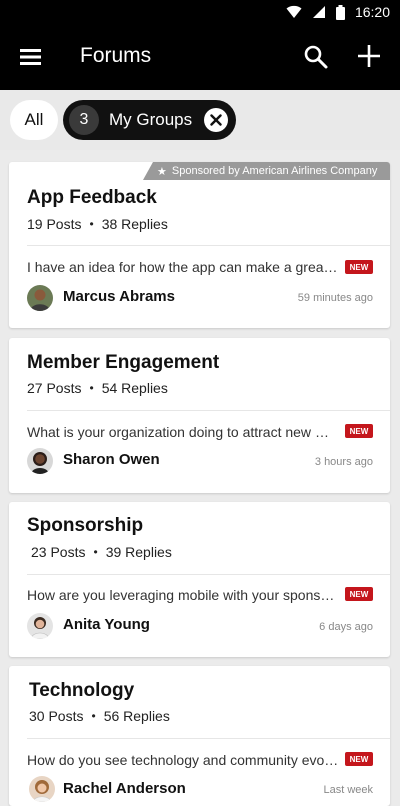 The image size is (400, 806). I want to click on forum-name: Member Engagement, so click(123, 362).